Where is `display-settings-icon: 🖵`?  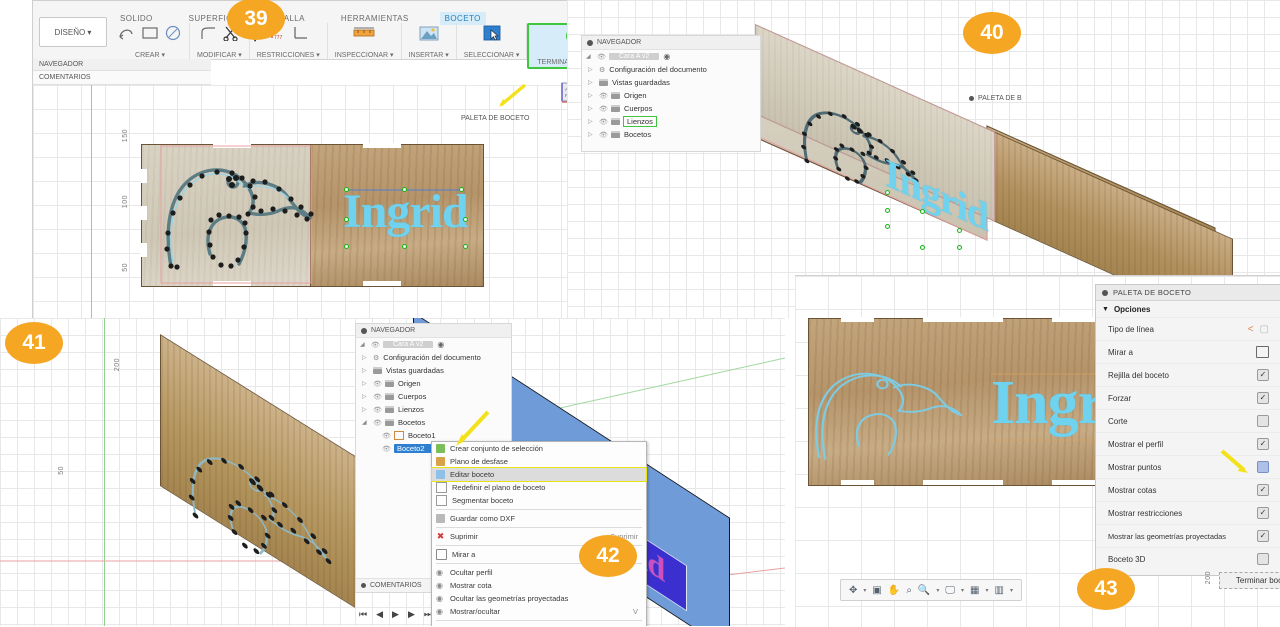
display-settings-icon: 🖵 is located at coordinates (950, 590).